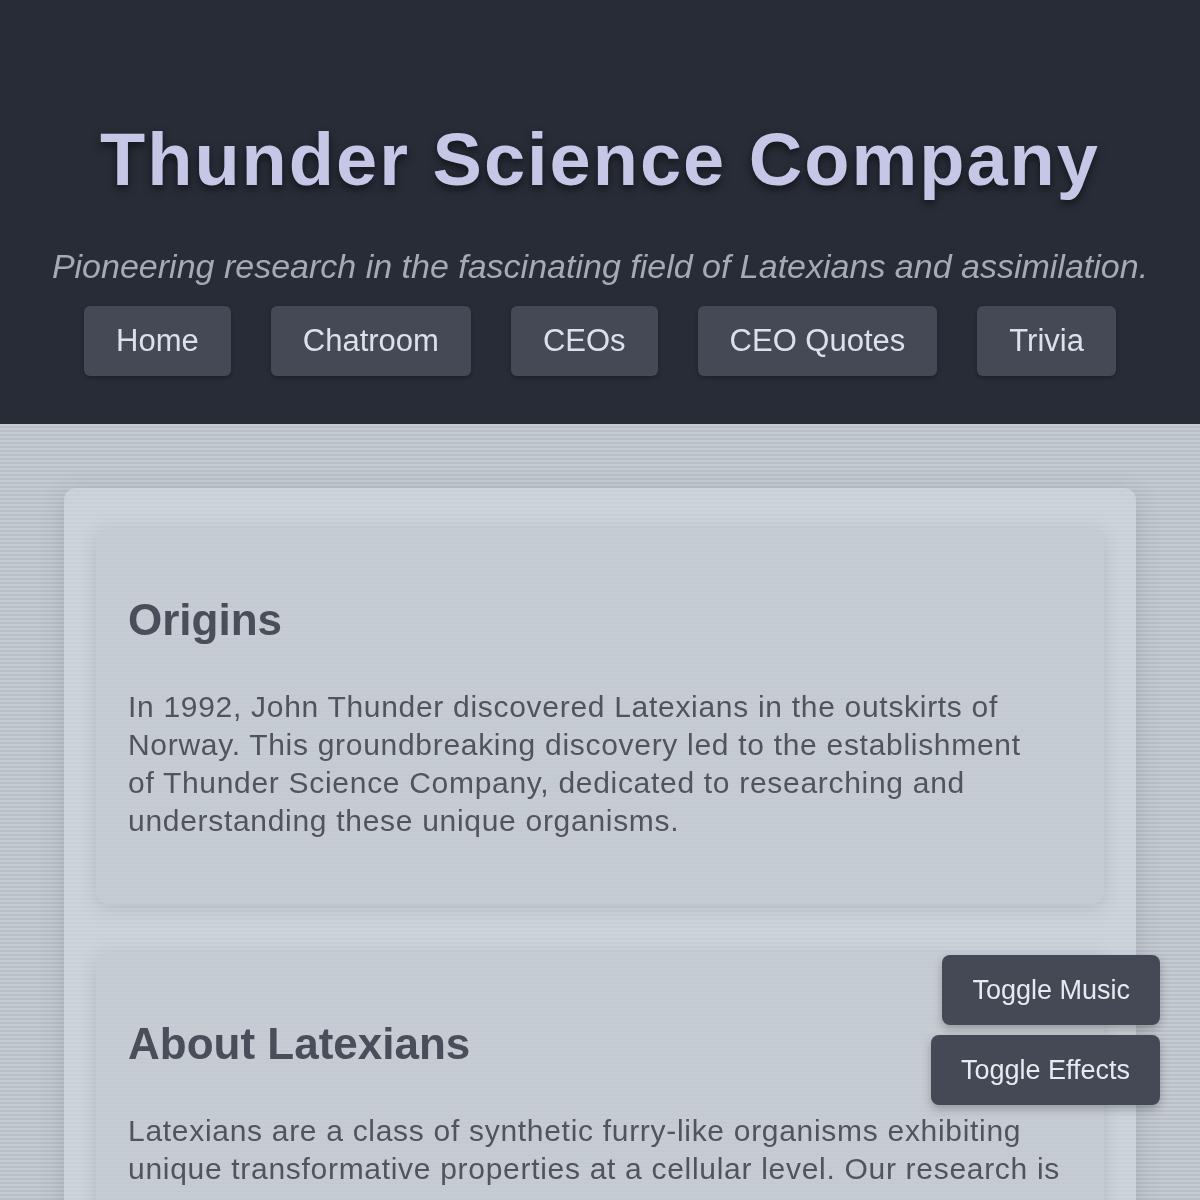 Image resolution: width=1200 pixels, height=1200 pixels. I want to click on nav-button: Trivia, so click(1046, 341).